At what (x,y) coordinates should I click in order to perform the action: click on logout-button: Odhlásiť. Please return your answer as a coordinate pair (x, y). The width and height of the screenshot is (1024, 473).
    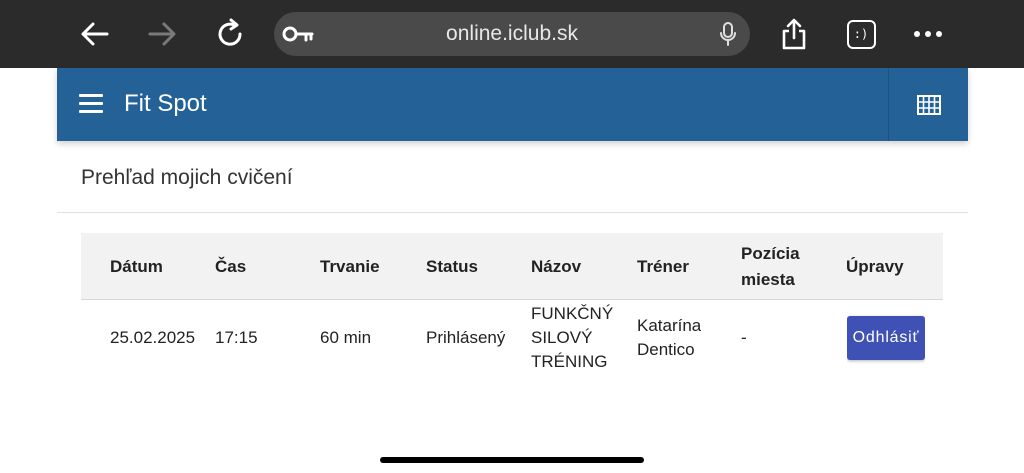
    Looking at the image, I should click on (886, 337).